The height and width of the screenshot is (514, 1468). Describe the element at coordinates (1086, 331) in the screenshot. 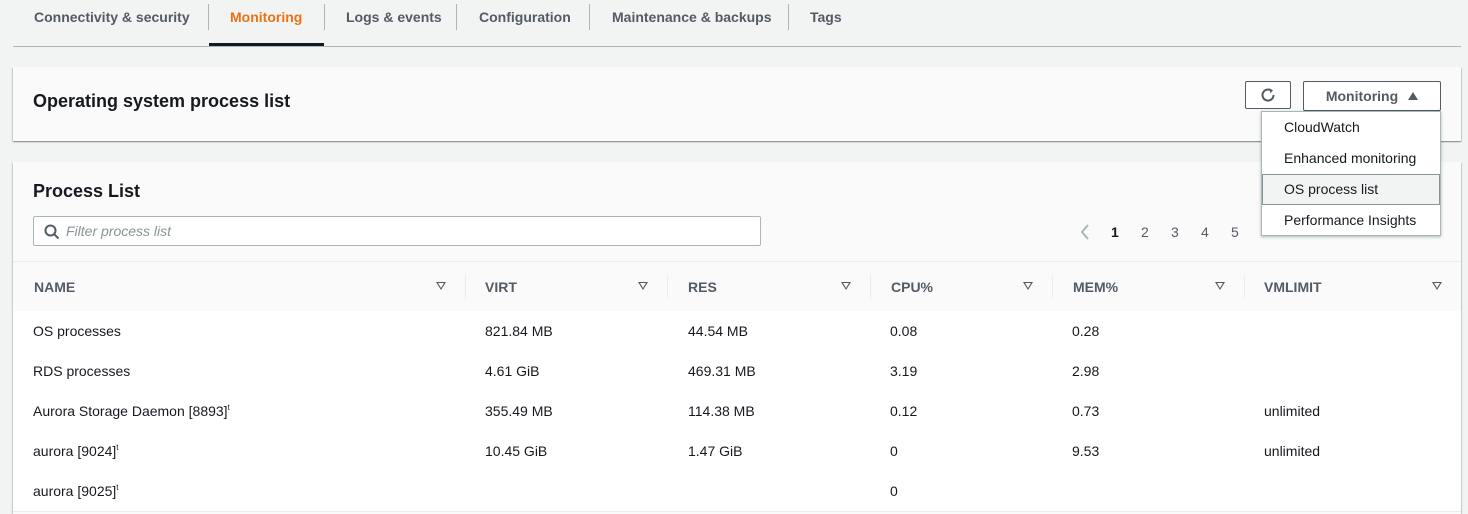

I see `cell-mem: 0.28` at that location.